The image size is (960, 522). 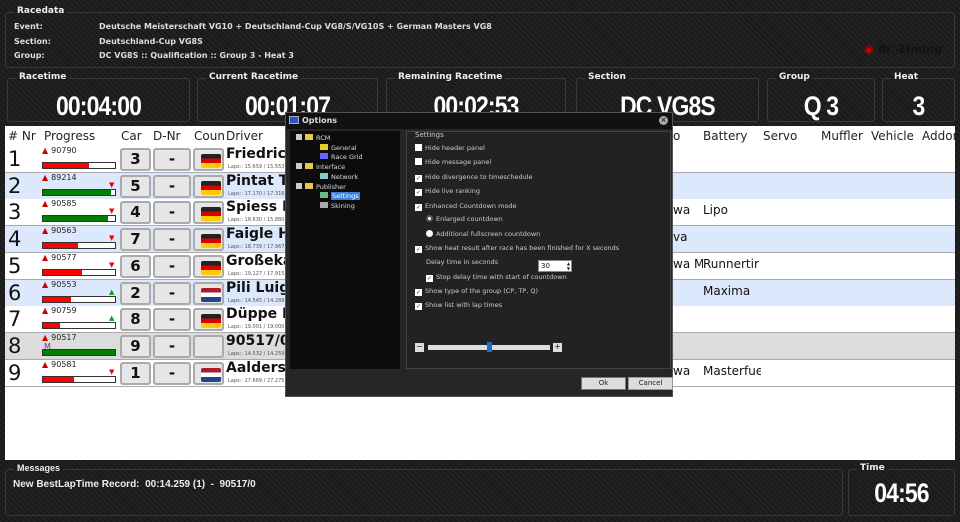 What do you see at coordinates (112, 318) in the screenshot?
I see `trend-up-icon: ▲` at bounding box center [112, 318].